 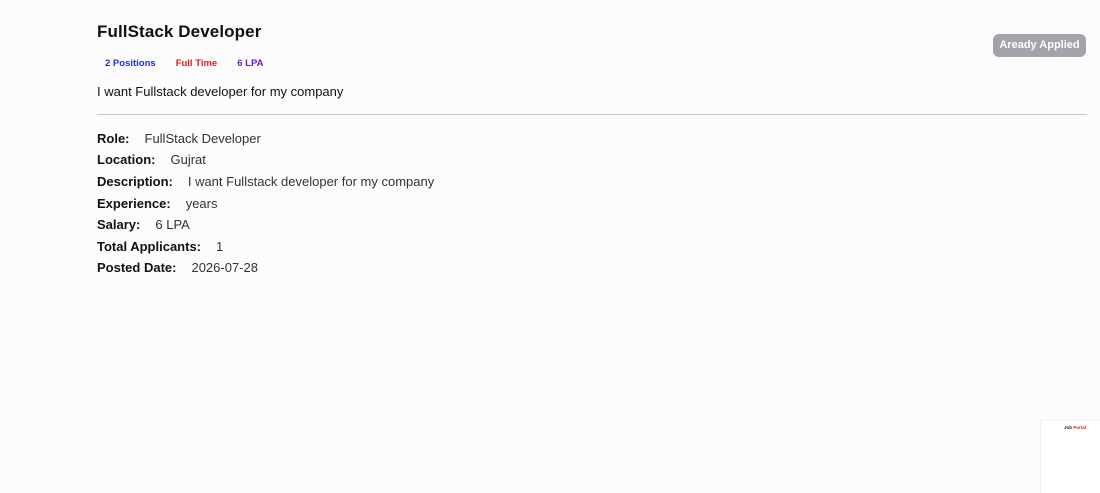 What do you see at coordinates (119, 225) in the screenshot?
I see `detail-label: Salary:` at bounding box center [119, 225].